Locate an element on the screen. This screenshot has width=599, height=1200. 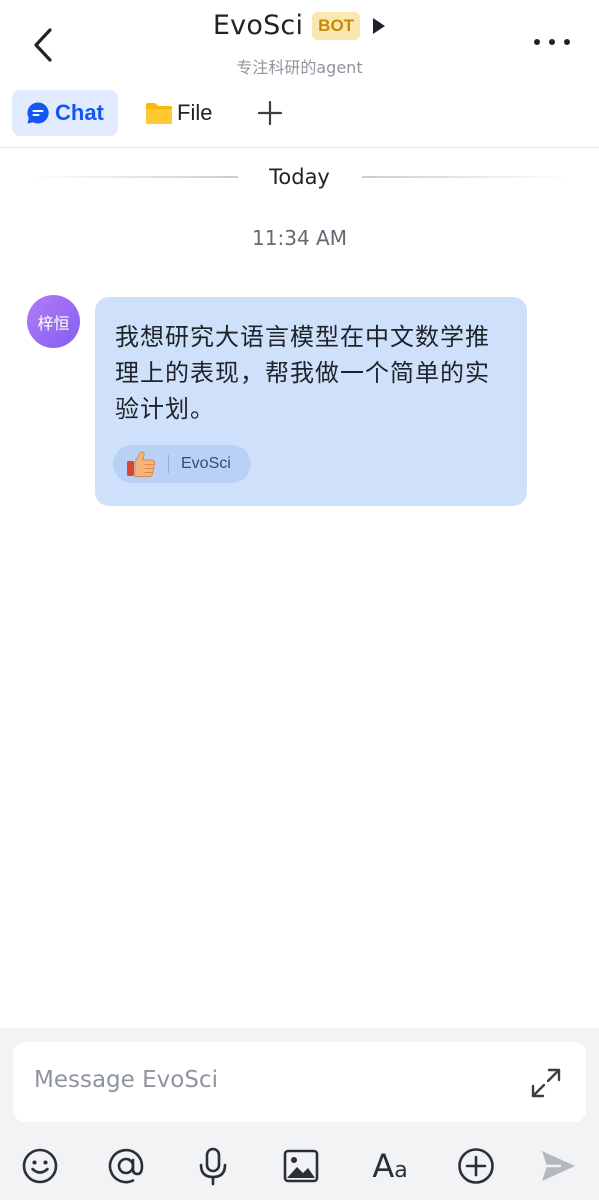
image-button is located at coordinates (301, 1166).